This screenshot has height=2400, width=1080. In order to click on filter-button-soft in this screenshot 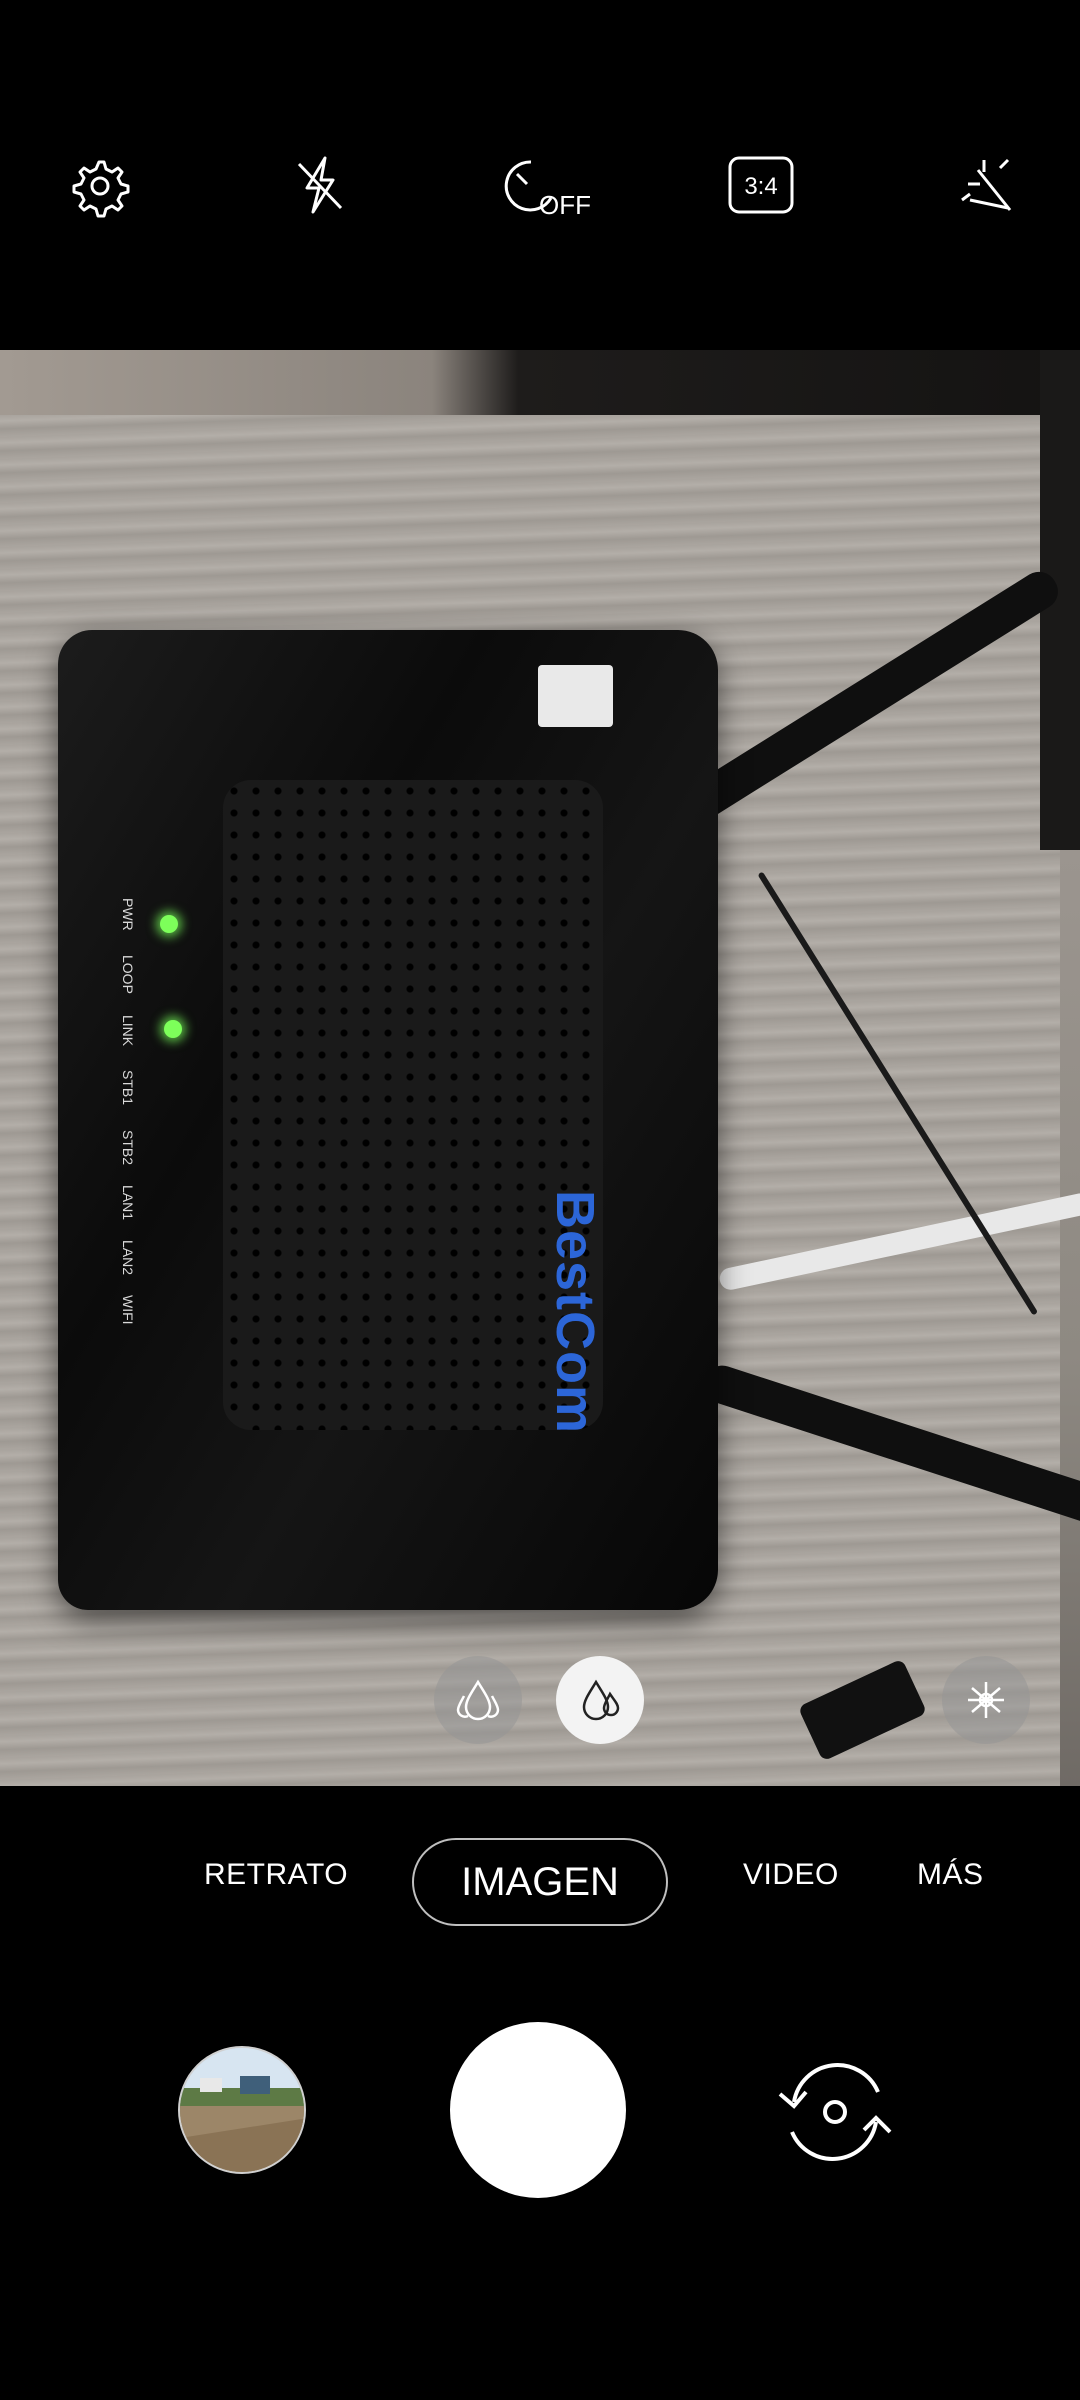, I will do `click(478, 1700)`.